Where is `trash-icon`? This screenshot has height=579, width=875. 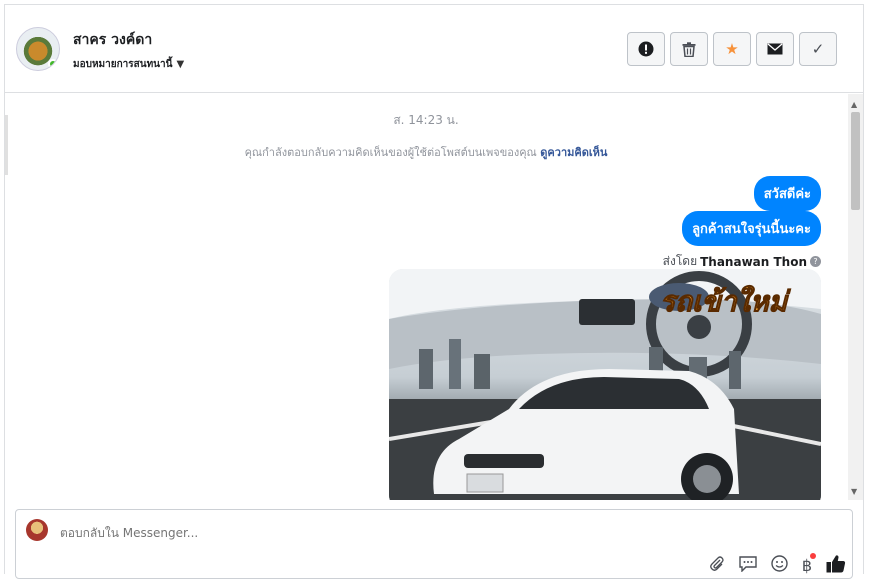
trash-icon is located at coordinates (689, 49).